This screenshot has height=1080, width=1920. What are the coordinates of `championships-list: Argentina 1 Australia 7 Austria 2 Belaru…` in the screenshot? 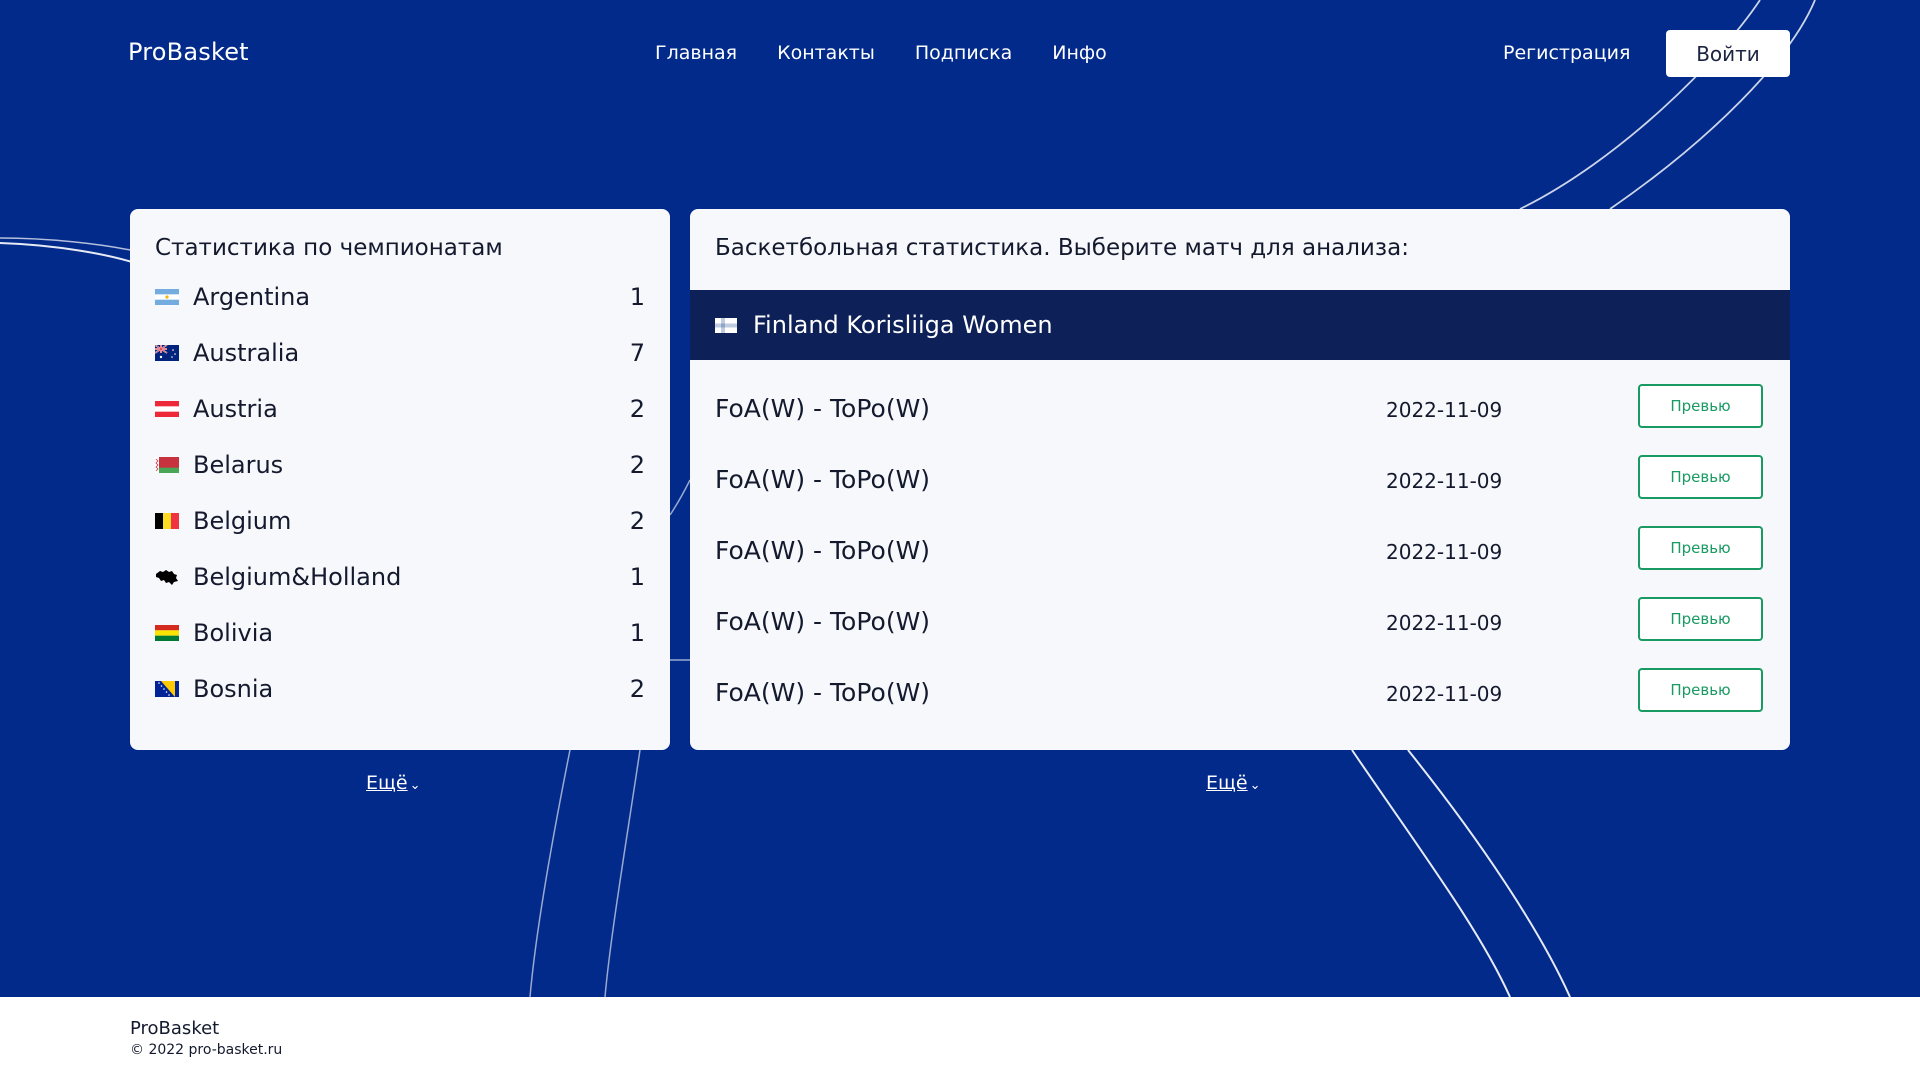 It's located at (399, 493).